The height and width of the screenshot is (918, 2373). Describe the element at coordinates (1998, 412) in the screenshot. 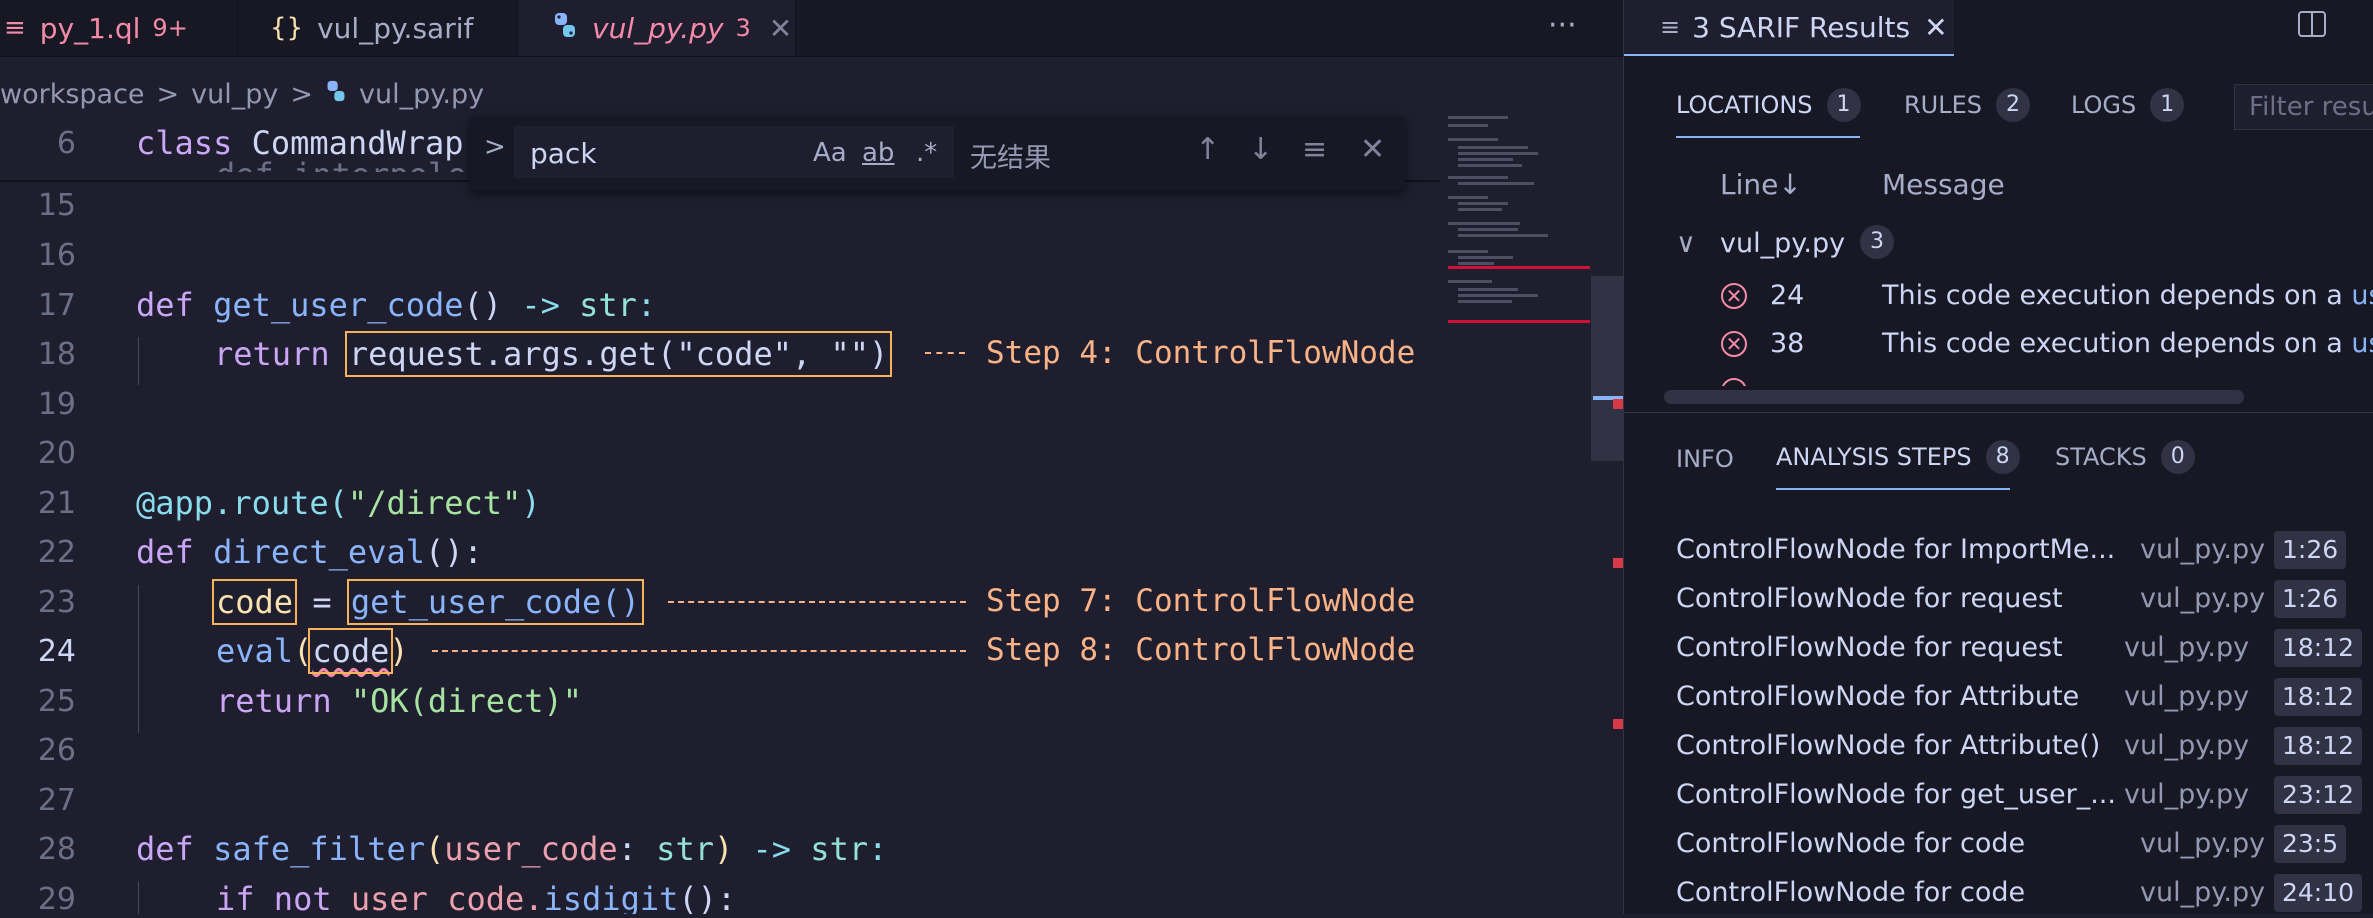

I see `panel-divider` at that location.